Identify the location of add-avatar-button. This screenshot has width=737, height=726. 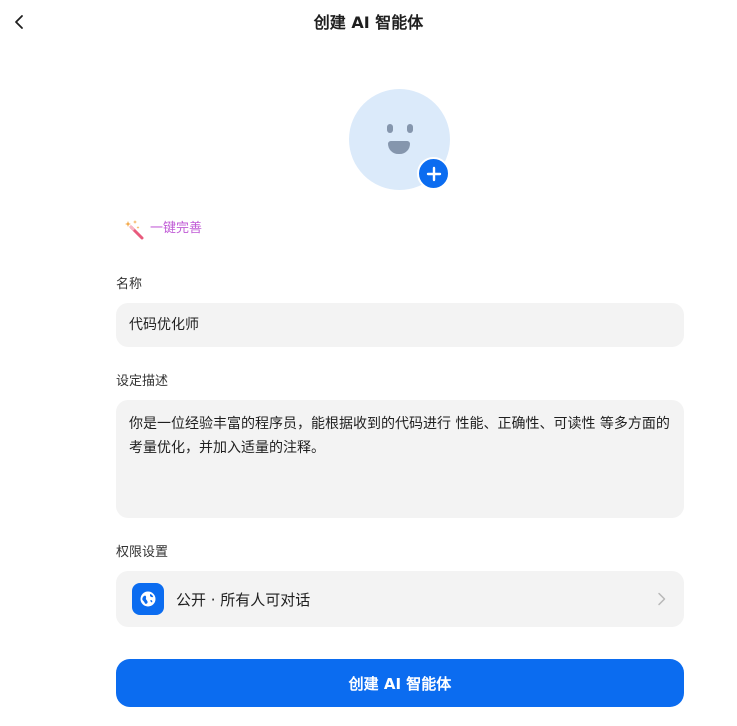
(433, 173).